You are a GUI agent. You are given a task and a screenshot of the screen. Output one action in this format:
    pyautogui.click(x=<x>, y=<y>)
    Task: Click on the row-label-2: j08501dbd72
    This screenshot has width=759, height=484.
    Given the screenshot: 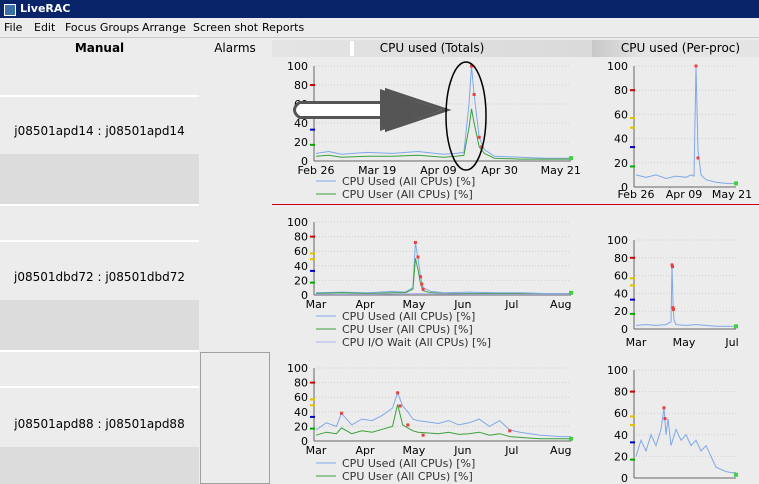 What is the action you would take?
    pyautogui.click(x=99, y=277)
    